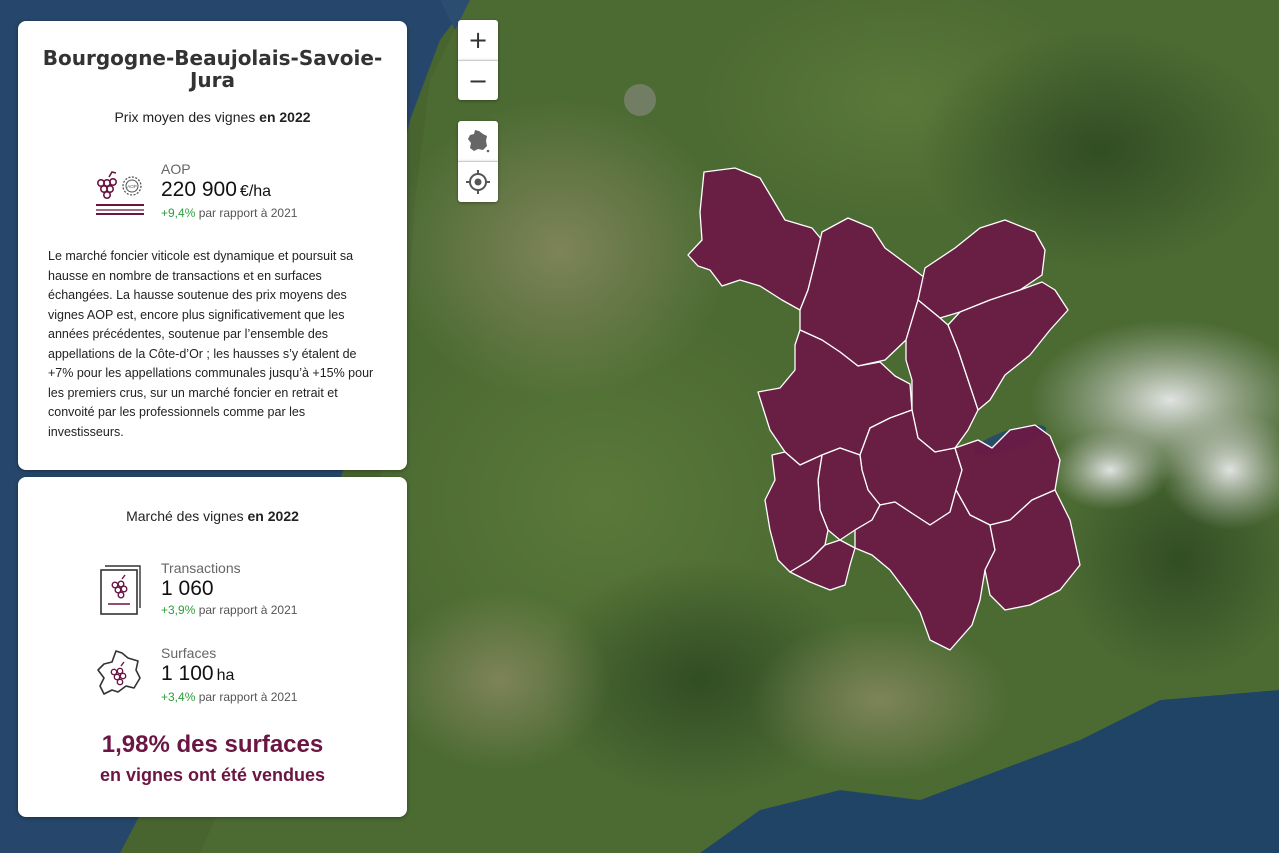 The height and width of the screenshot is (853, 1279). I want to click on surfaces-value: 1 100 ha, so click(198, 673).